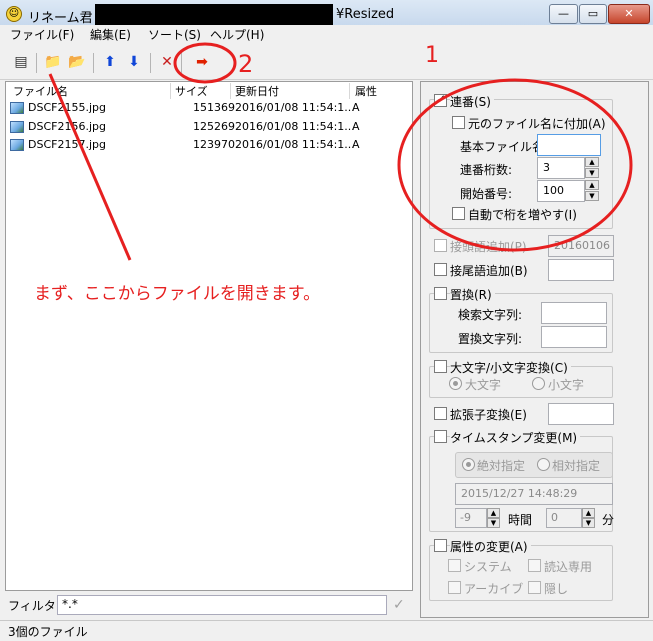  What do you see at coordinates (515, 165) in the screenshot?
I see `annotation-circle-panel` at bounding box center [515, 165].